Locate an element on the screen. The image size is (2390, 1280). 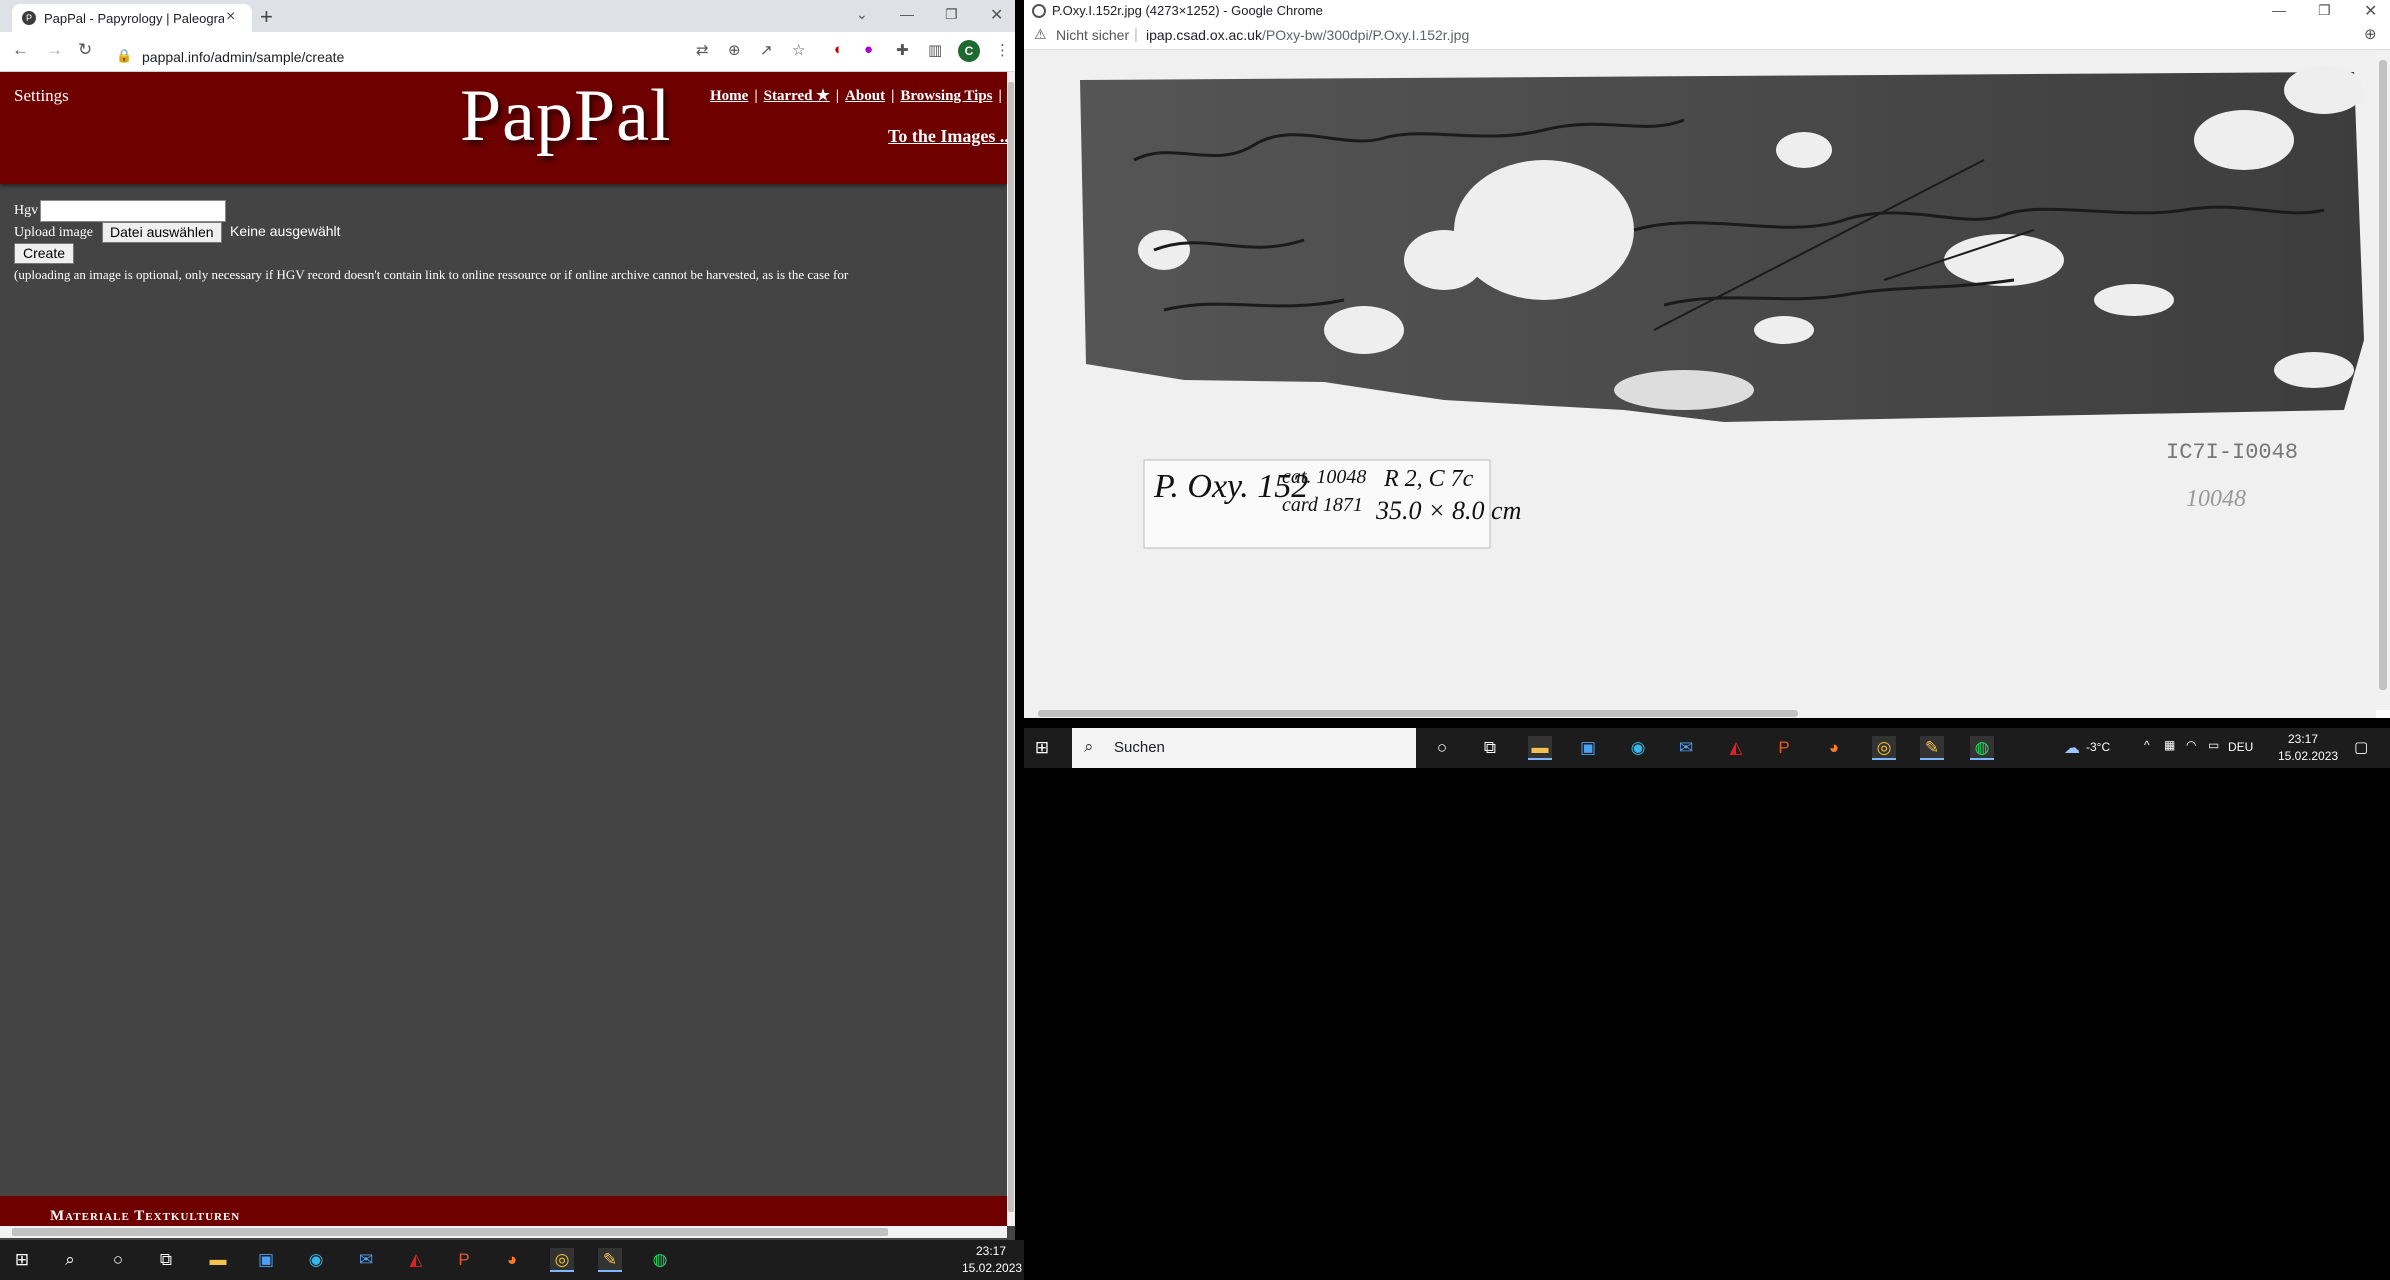
side-panel-icon: ▥ is located at coordinates (935, 50).